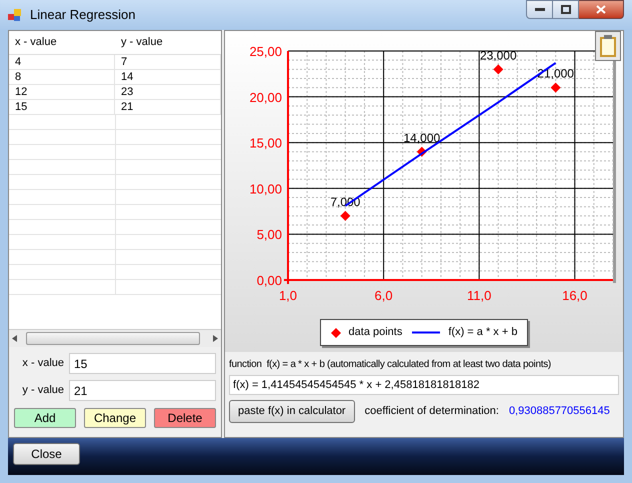  Describe the element at coordinates (479, 295) in the screenshot. I see `tick-label: 11,0` at that location.